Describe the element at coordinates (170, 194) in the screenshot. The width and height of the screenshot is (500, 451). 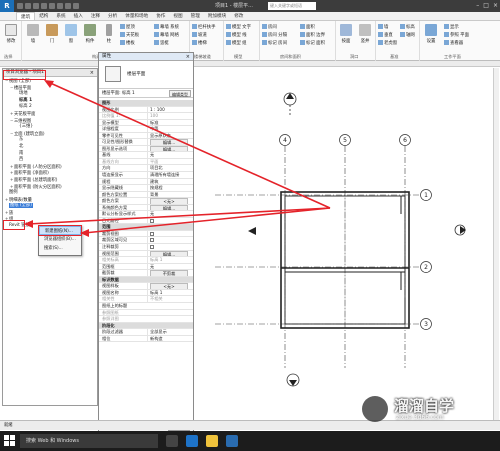
I see `property-value: 背景` at that location.